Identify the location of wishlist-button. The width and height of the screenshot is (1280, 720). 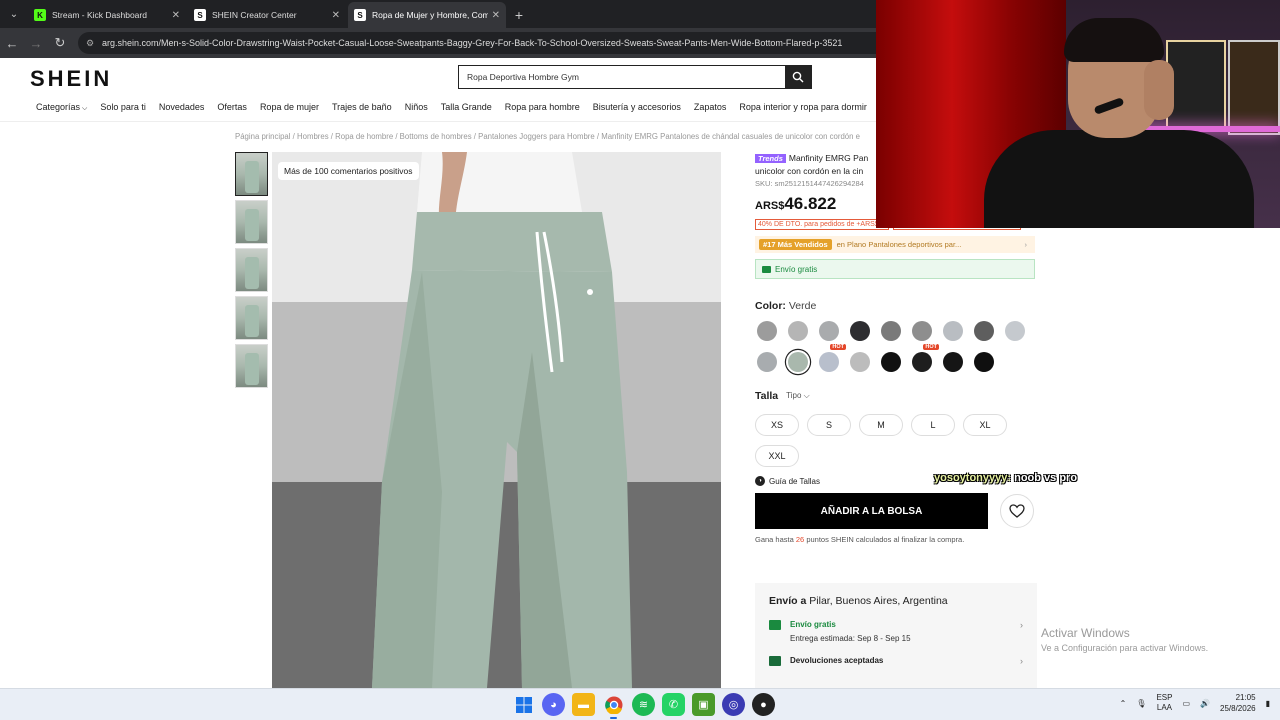
(1017, 511).